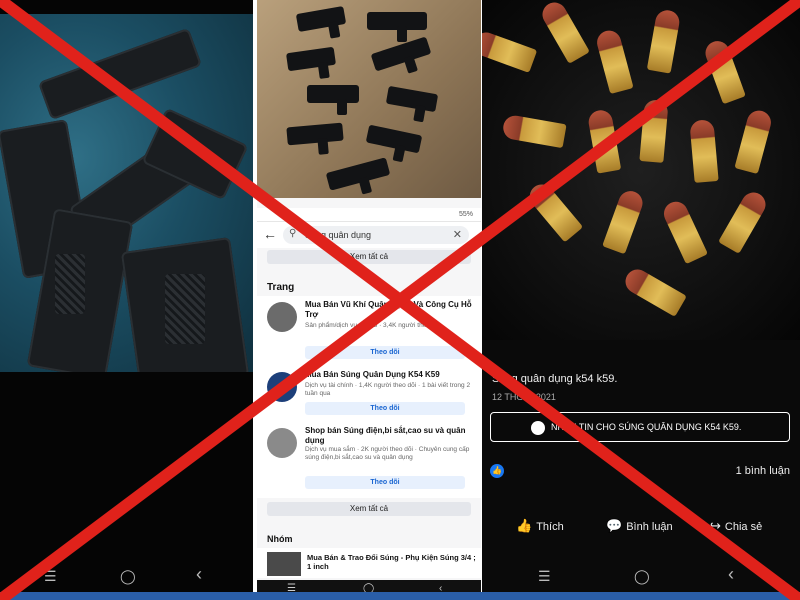  What do you see at coordinates (281, 287) in the screenshot?
I see `section-heading-pages: Trang` at bounding box center [281, 287].